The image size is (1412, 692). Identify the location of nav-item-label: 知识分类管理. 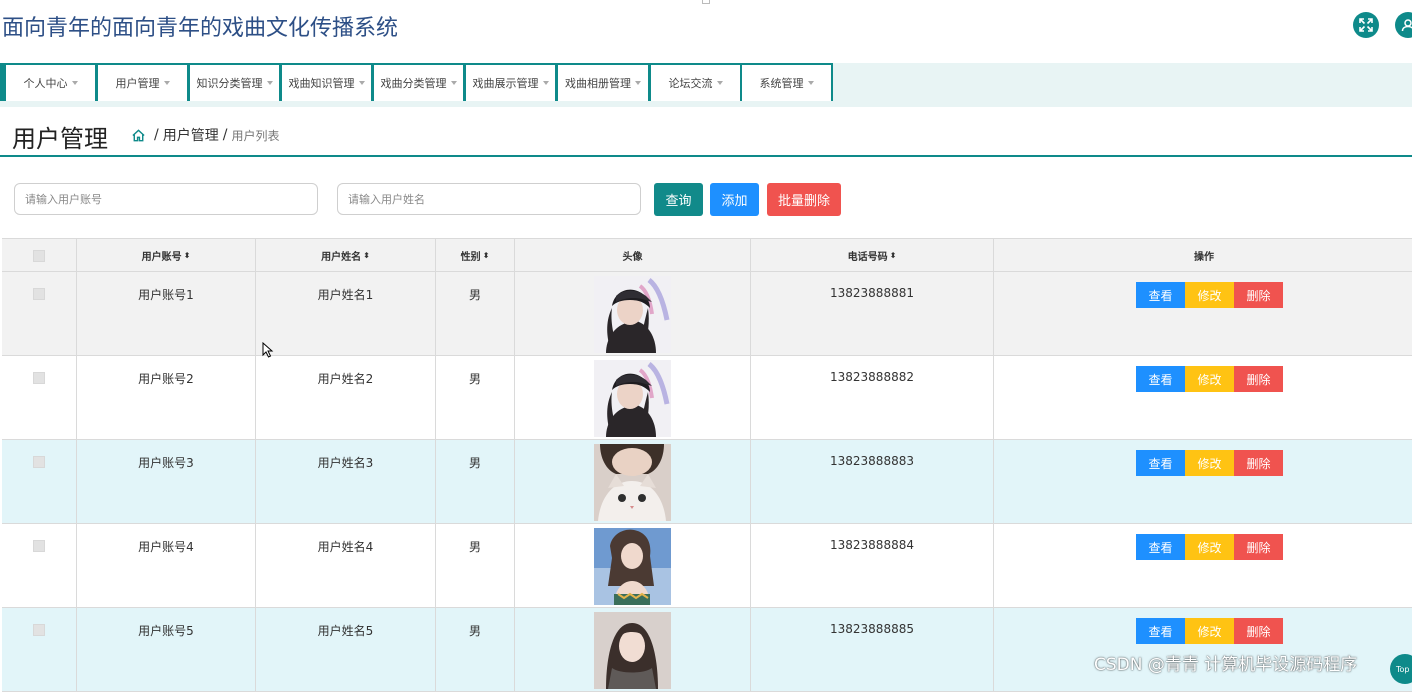
(229, 83).